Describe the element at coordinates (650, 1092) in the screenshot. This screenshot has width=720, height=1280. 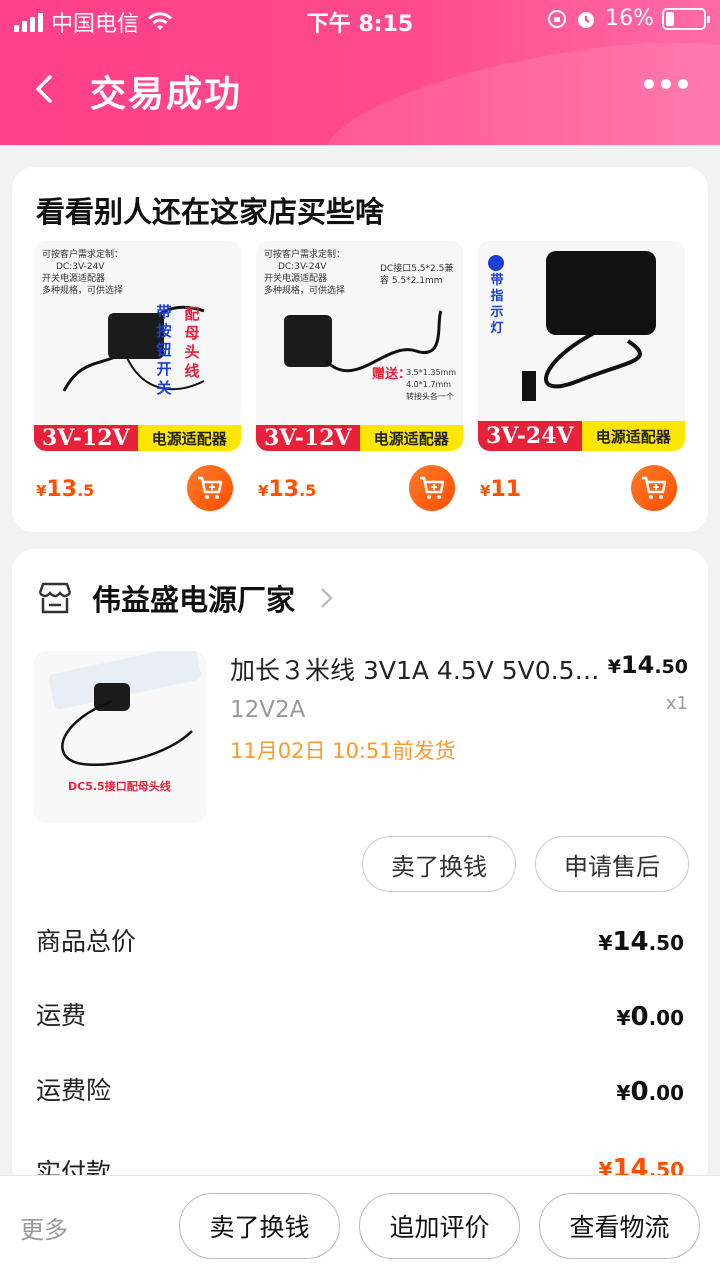
I see `shipping-insurance-value: ¥0.00` at that location.